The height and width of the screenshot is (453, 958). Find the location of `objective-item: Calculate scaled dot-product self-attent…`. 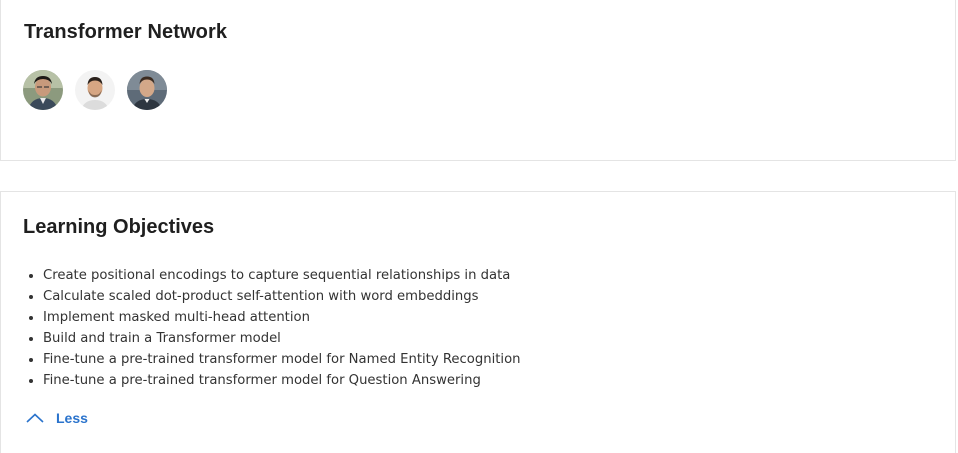

objective-item: Calculate scaled dot-product self-attent… is located at coordinates (282, 296).